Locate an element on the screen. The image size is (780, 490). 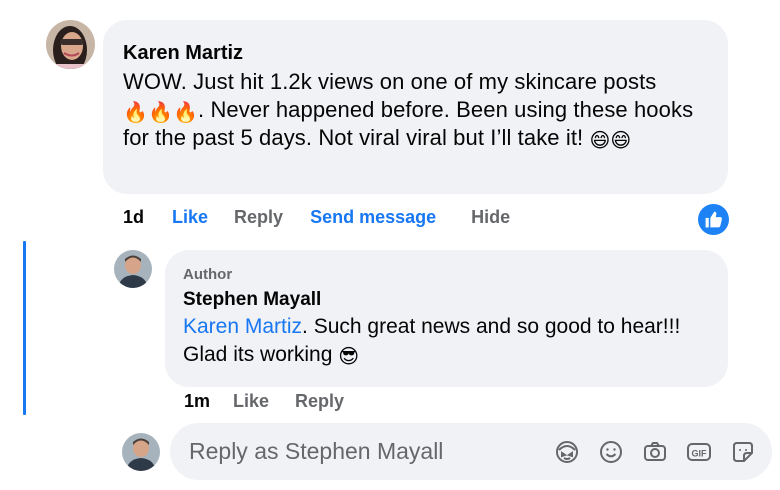
reply-reply-button: Reply is located at coordinates (319, 401).